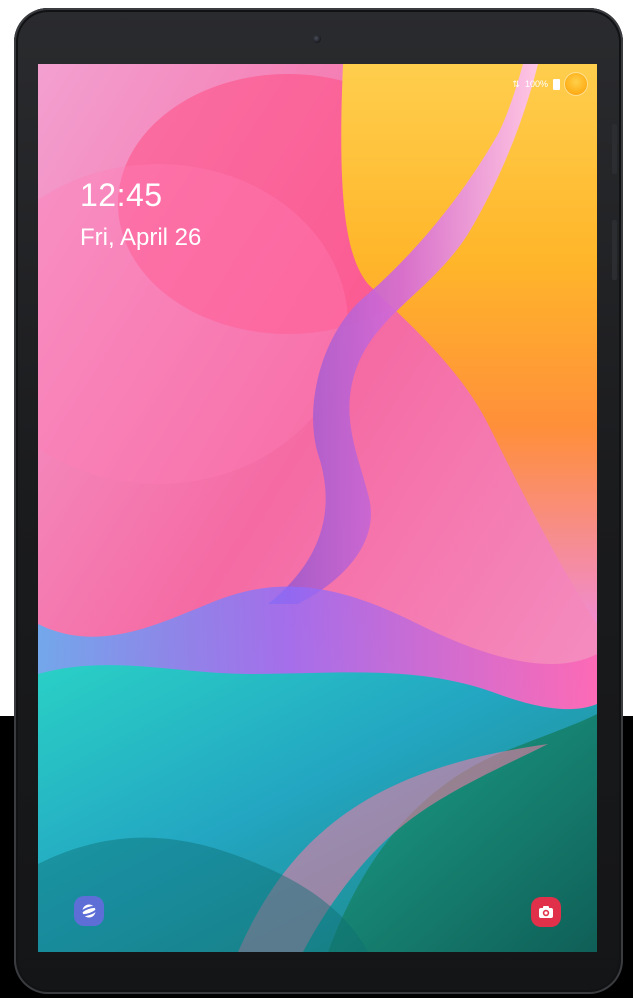 Image resolution: width=633 pixels, height=998 pixels. I want to click on internet-icon, so click(89, 911).